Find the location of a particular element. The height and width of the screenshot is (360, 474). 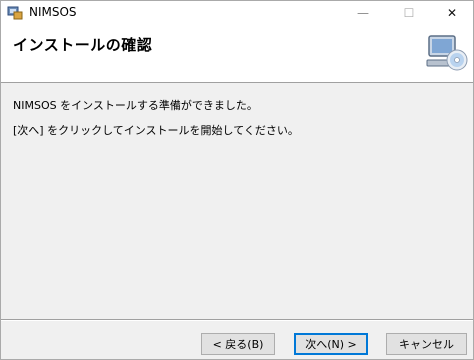

minimize-button: — is located at coordinates (363, 12).